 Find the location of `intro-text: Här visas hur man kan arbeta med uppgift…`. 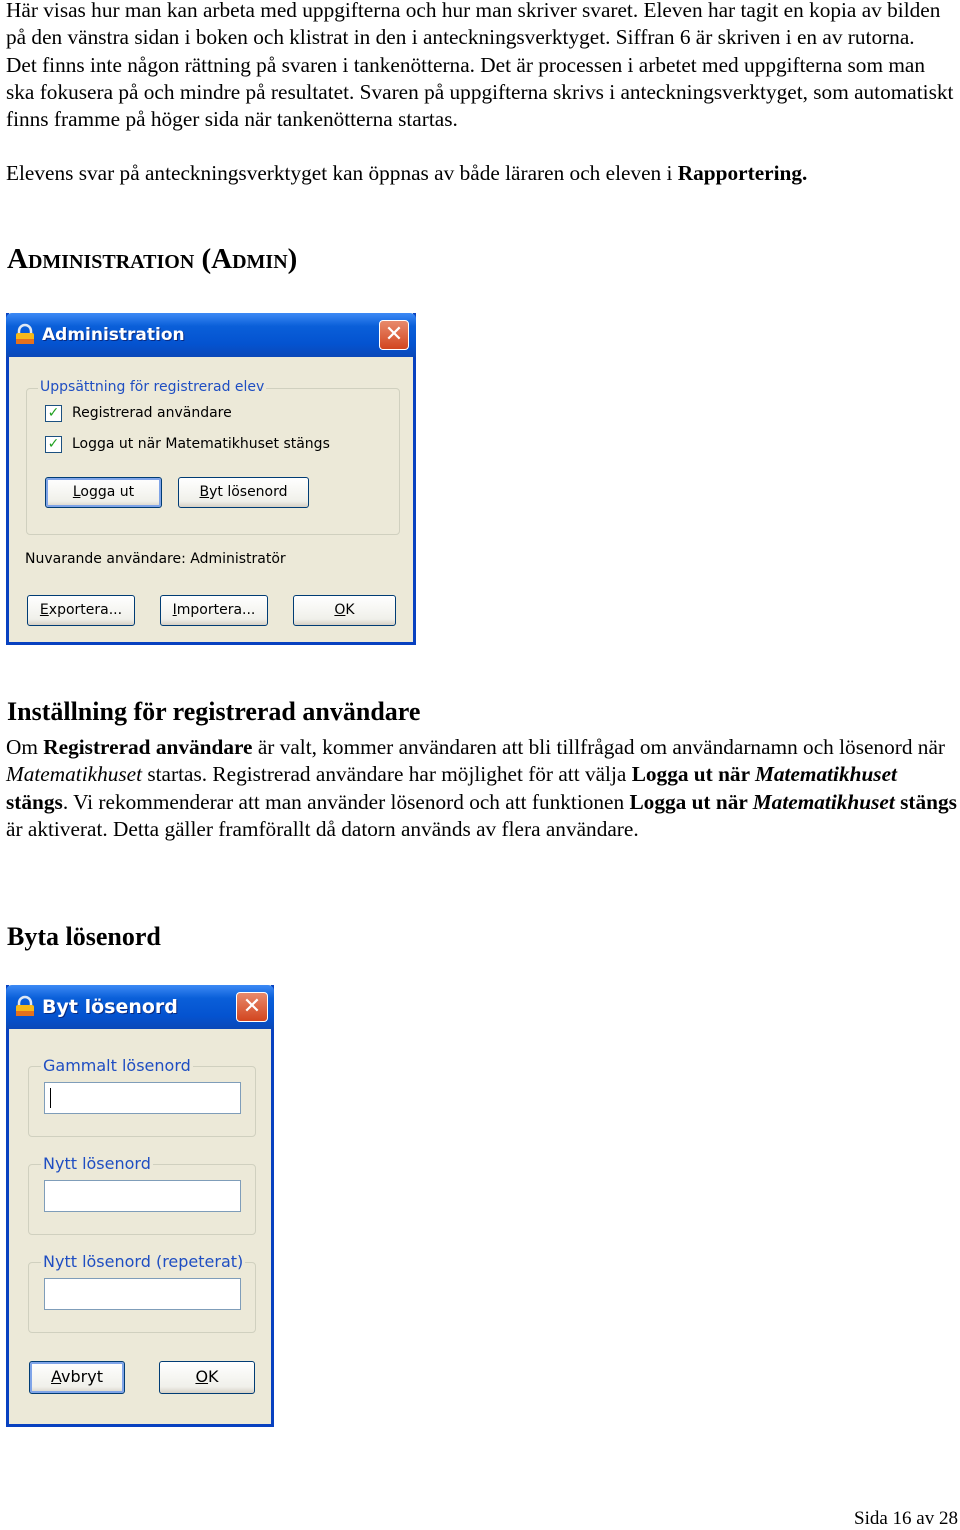

intro-text: Här visas hur man kan arbeta med uppgift… is located at coordinates (482, 94).